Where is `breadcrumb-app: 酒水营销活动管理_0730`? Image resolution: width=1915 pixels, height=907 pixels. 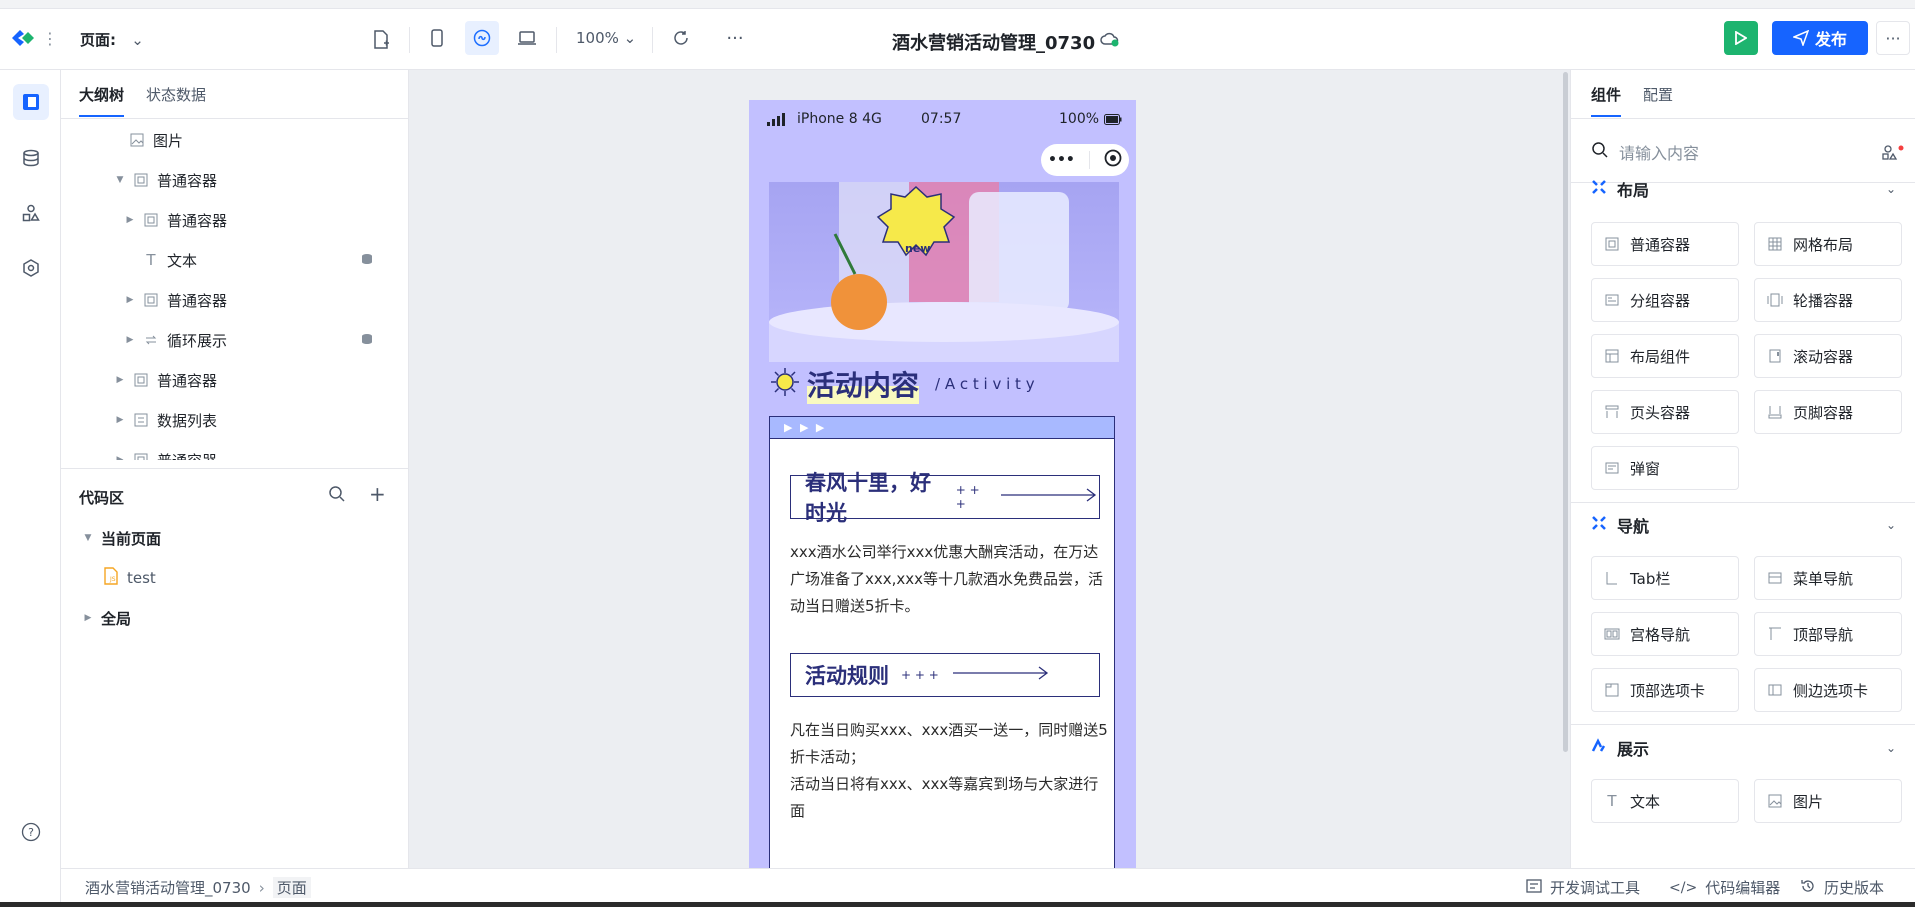
breadcrumb-app: 酒水营销活动管理_0730 is located at coordinates (168, 887).